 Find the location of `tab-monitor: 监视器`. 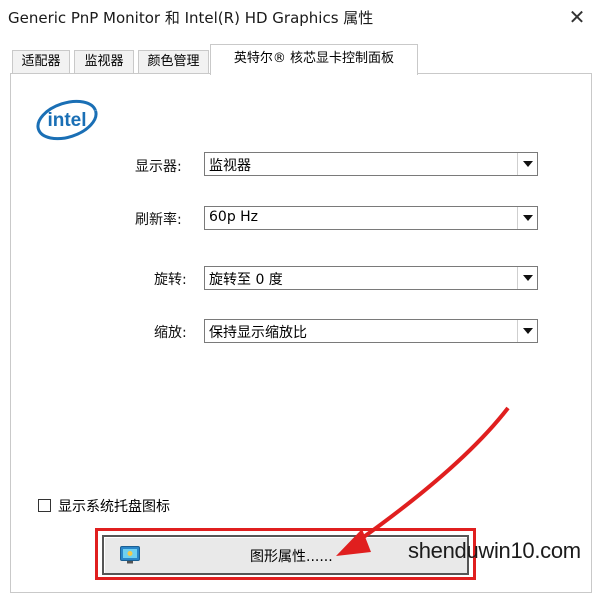

tab-monitor: 监视器 is located at coordinates (104, 62).